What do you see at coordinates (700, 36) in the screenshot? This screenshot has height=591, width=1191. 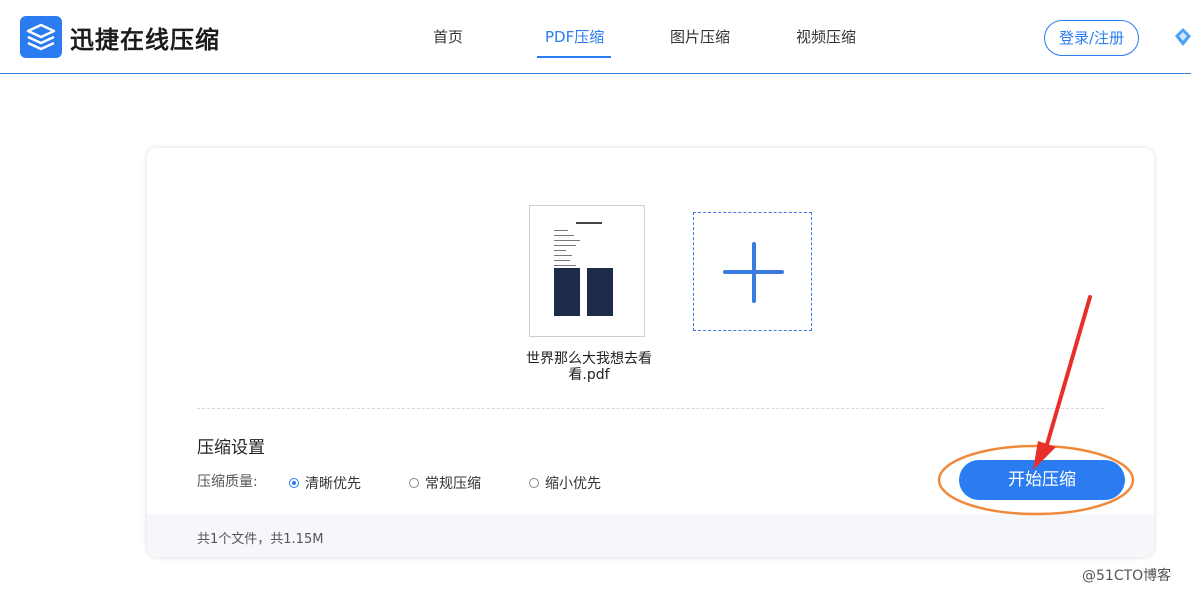 I see `nav-image-compress: 图片压缩` at bounding box center [700, 36].